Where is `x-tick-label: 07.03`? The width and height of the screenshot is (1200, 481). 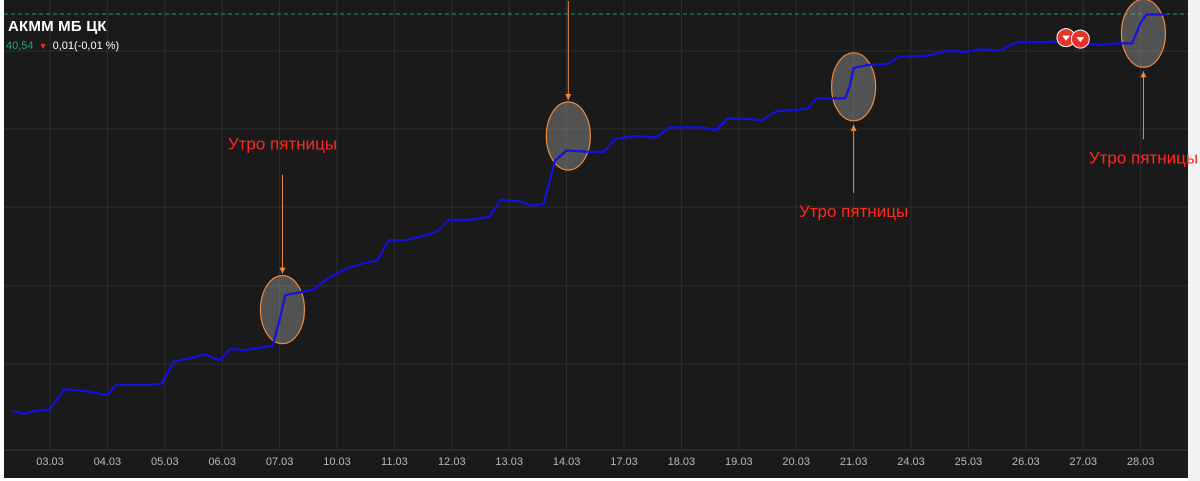 x-tick-label: 07.03 is located at coordinates (280, 462).